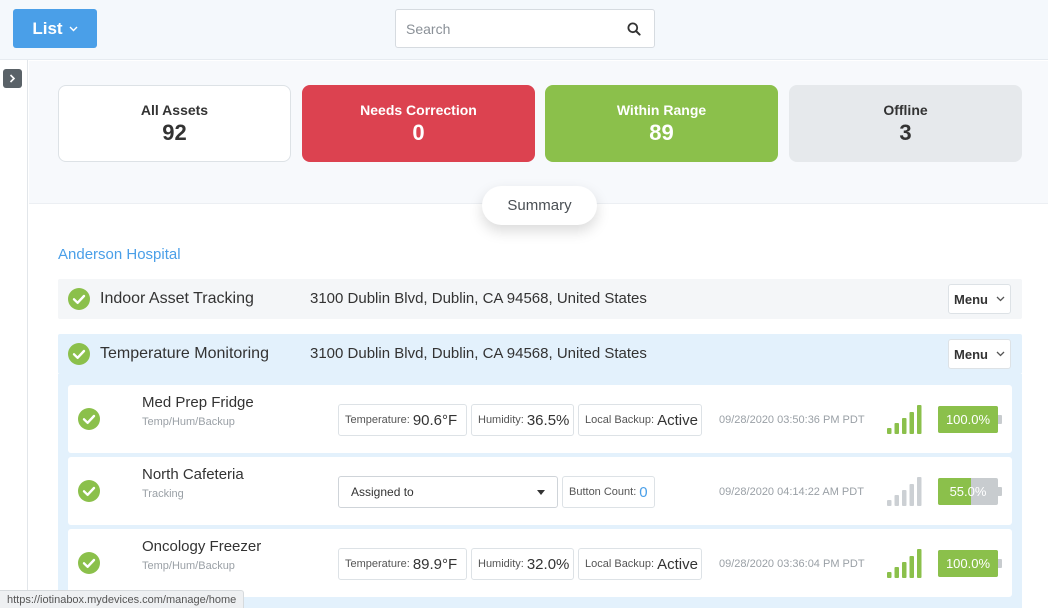 The image size is (1048, 608). What do you see at coordinates (119, 254) in the screenshot?
I see `hospital-name-link: Anderson Hospital` at bounding box center [119, 254].